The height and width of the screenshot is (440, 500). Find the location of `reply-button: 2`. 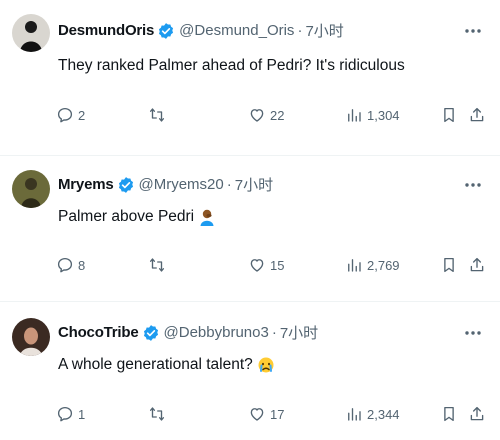

reply-button: 2 is located at coordinates (70, 115).